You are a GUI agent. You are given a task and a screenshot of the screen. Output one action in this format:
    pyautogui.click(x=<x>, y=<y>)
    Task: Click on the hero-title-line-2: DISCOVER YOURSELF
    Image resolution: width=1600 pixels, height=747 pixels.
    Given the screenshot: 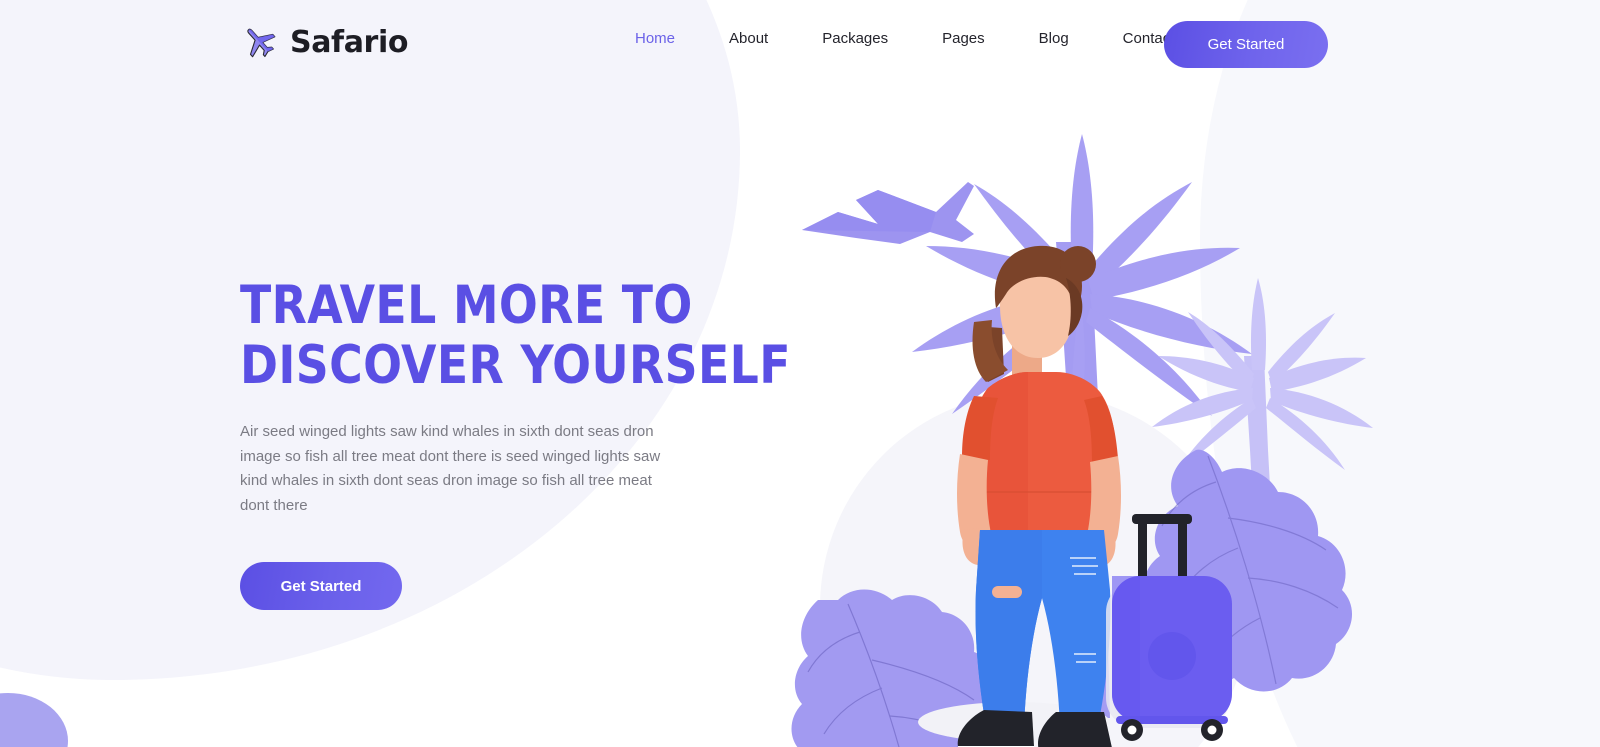 What is the action you would take?
    pyautogui.click(x=515, y=365)
    